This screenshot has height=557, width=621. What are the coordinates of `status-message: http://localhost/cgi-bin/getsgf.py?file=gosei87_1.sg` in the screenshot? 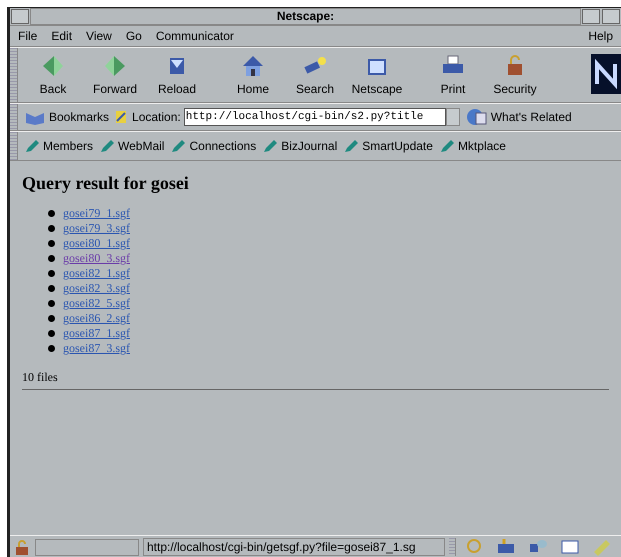 It's located at (294, 547).